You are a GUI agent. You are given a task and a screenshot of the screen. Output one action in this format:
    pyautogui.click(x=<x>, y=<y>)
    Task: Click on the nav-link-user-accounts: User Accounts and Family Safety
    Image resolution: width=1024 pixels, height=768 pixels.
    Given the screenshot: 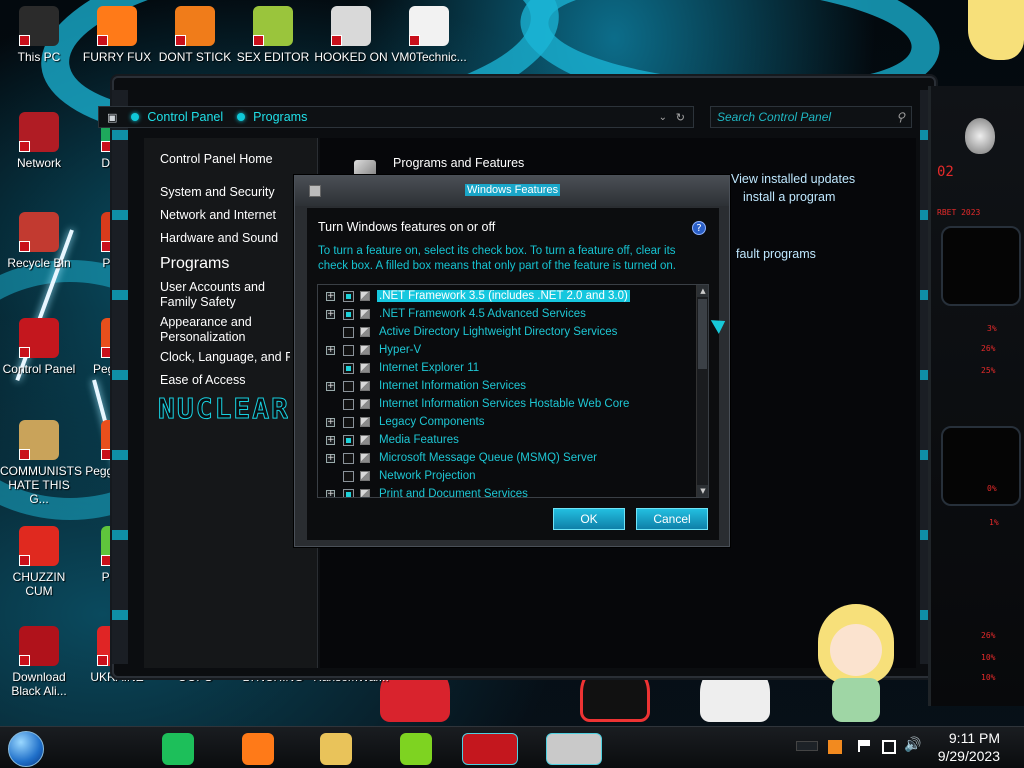 What is the action you would take?
    pyautogui.click(x=225, y=295)
    